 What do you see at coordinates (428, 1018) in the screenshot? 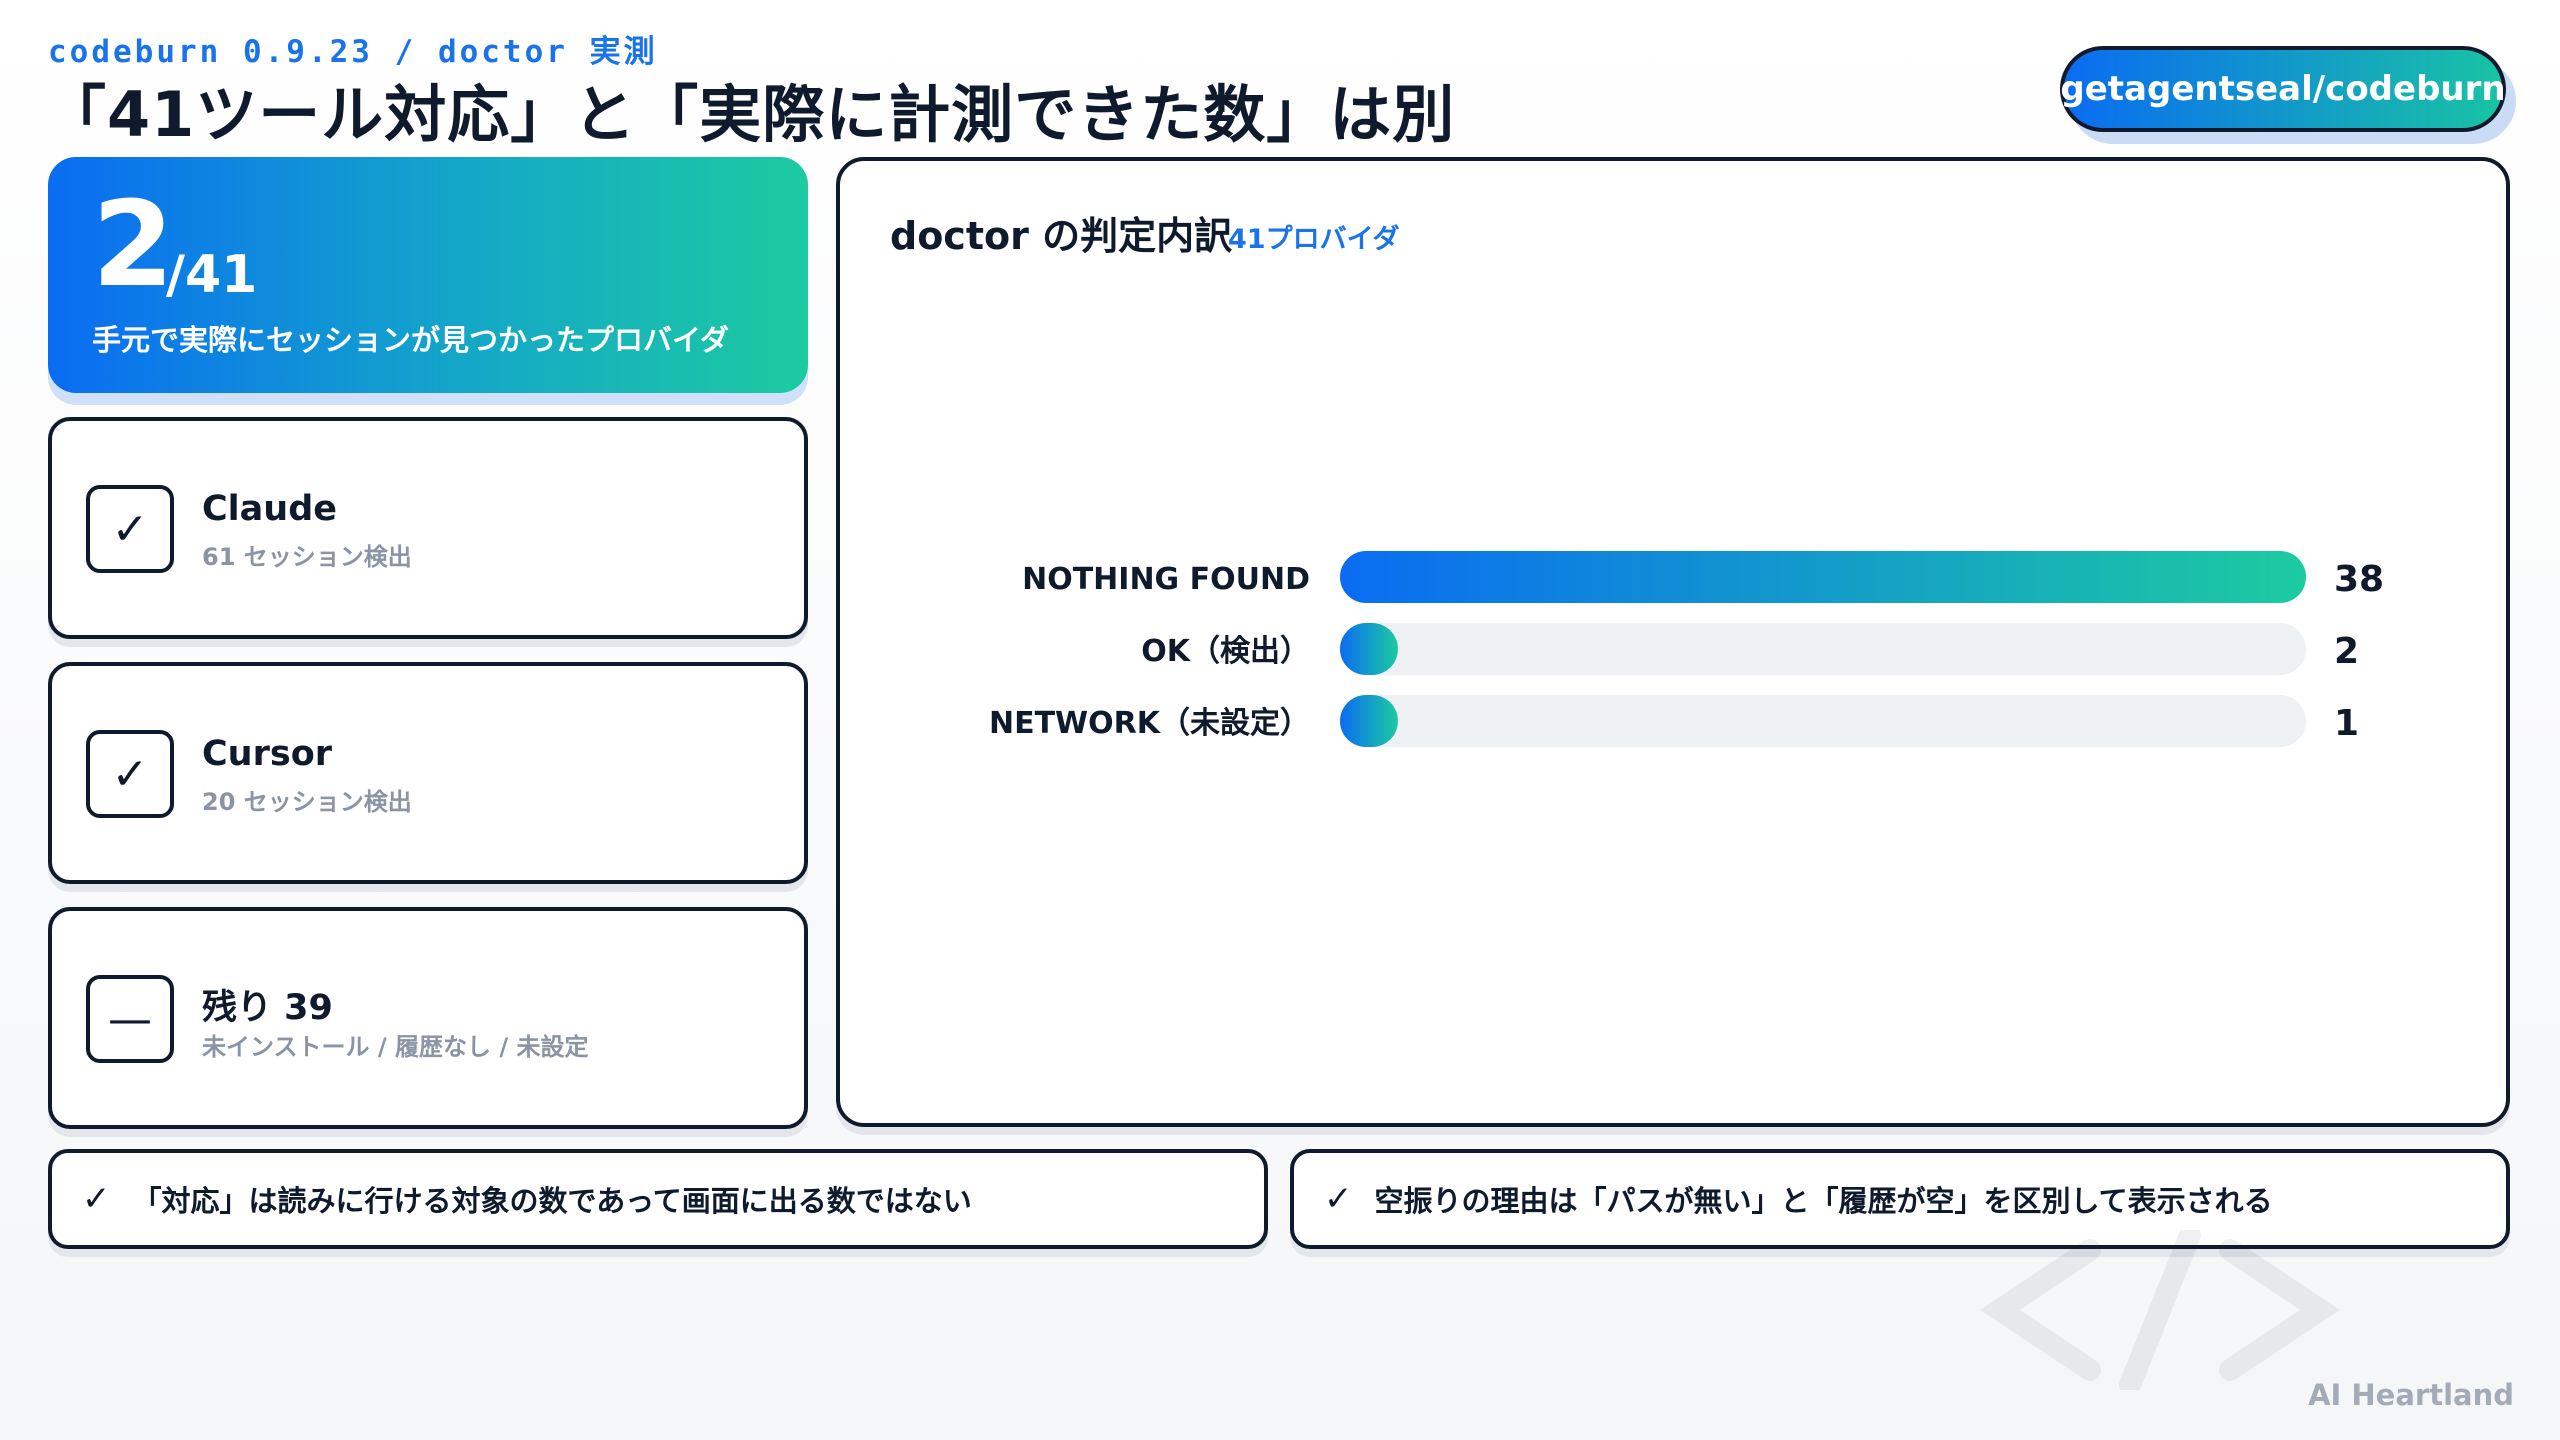
I see `provider-card-remaining: — 残り 39 未インストール / 履歴なし / 未設定` at bounding box center [428, 1018].